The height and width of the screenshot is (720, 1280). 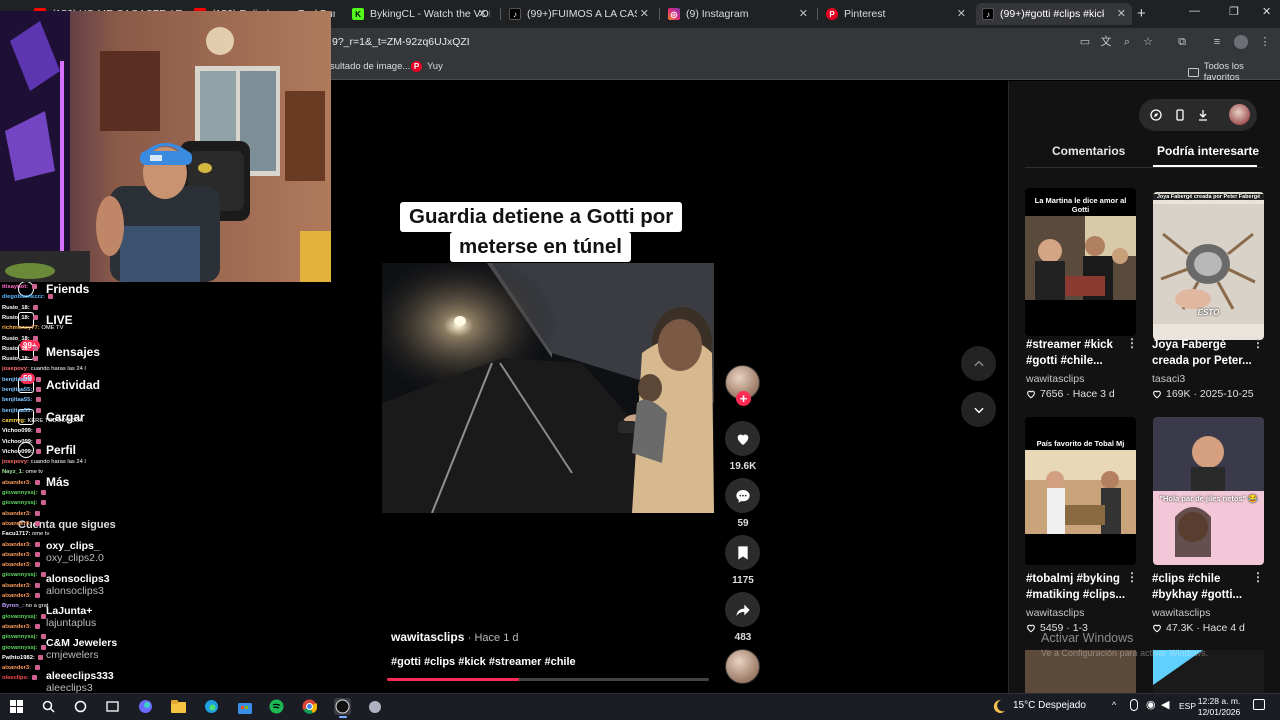 I want to click on tab-tiktok-active: ♪ (99+)#gotti #clips #kick #streamer ✕, so click(x=1054, y=14).